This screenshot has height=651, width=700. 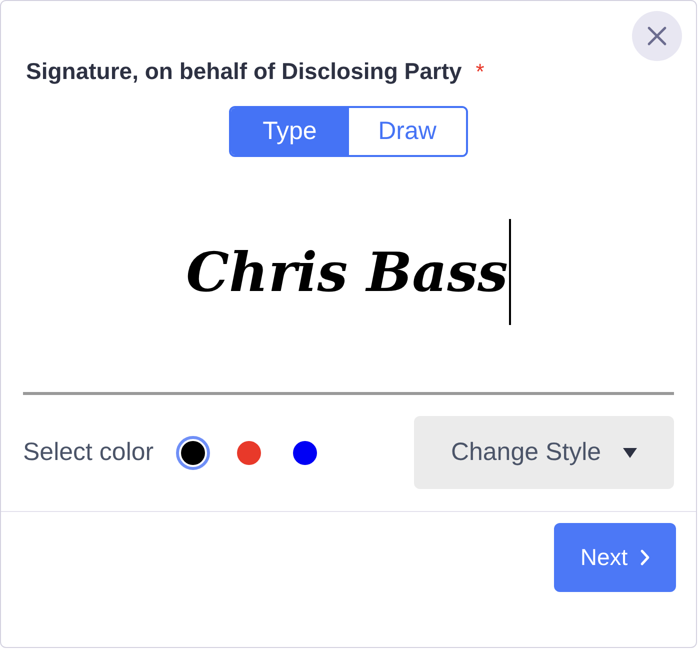 I want to click on color-label: Select color, so click(x=88, y=452).